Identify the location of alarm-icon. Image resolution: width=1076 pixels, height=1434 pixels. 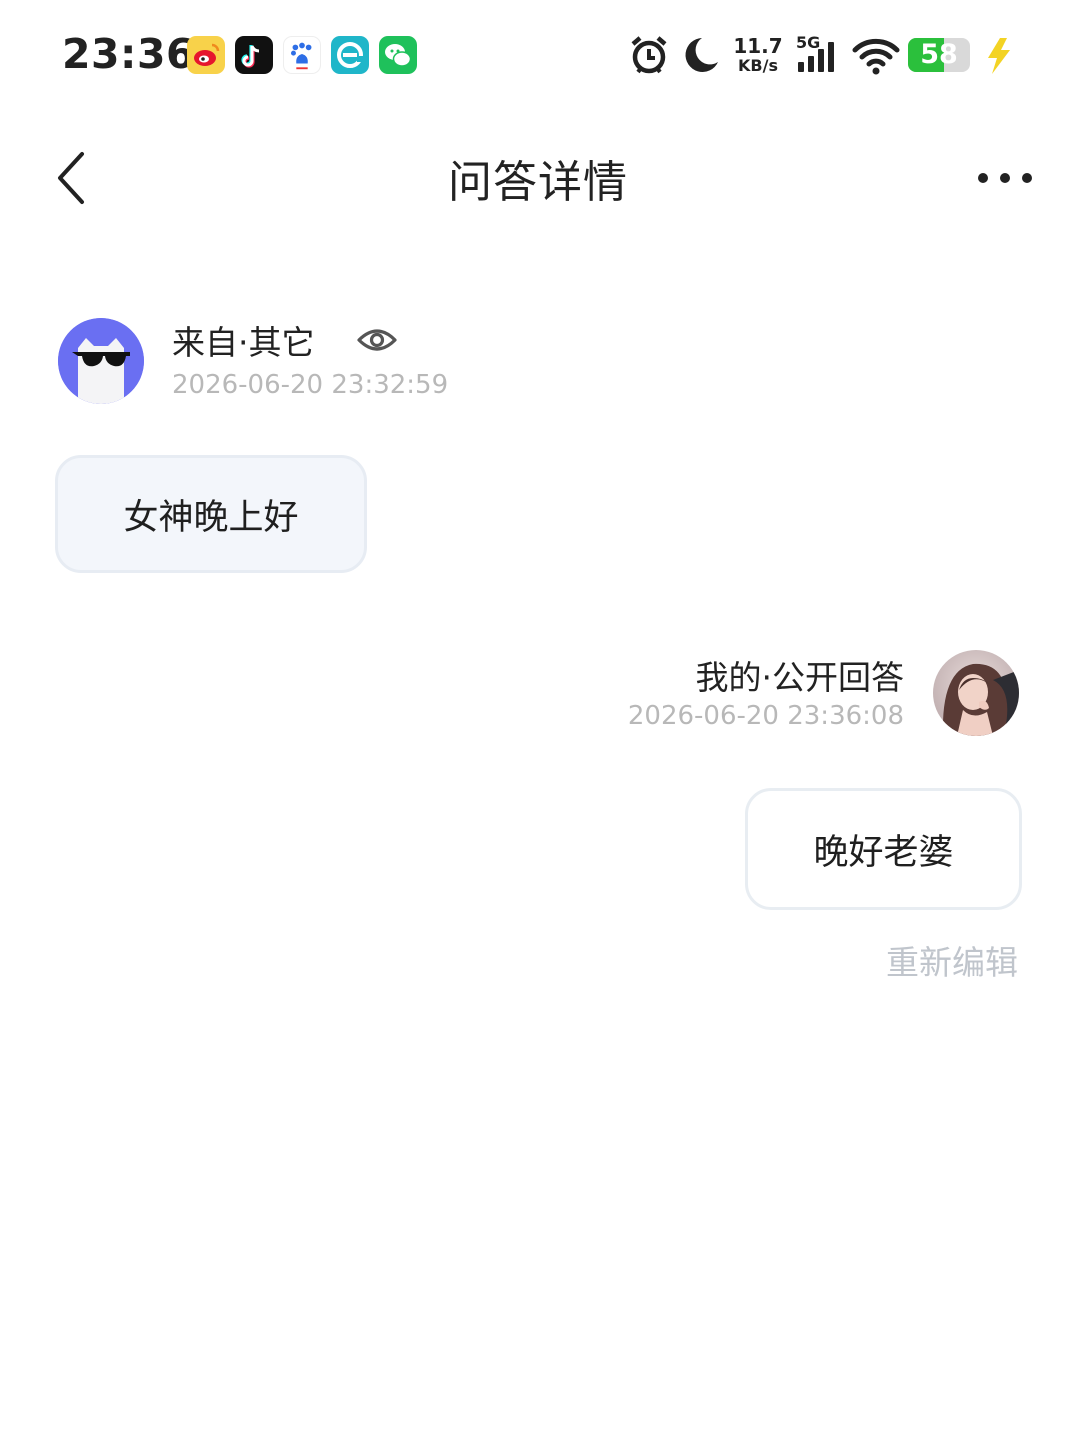
(649, 57).